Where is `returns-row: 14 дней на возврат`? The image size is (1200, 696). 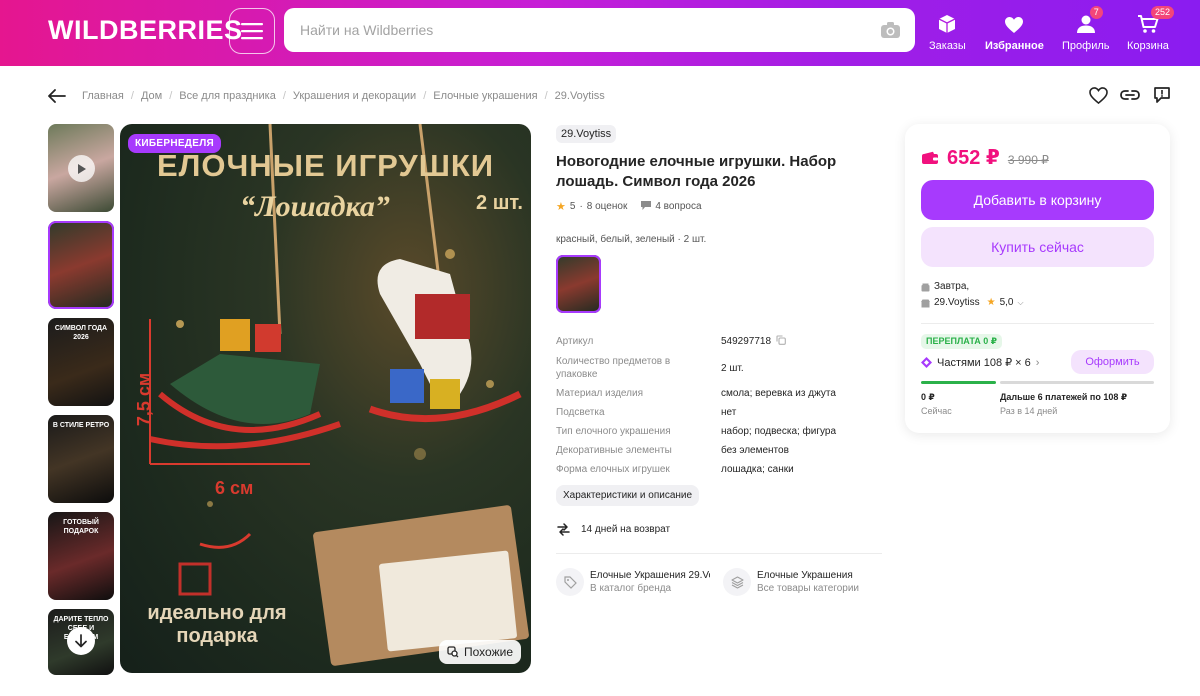 returns-row: 14 дней на возврат is located at coordinates (719, 529).